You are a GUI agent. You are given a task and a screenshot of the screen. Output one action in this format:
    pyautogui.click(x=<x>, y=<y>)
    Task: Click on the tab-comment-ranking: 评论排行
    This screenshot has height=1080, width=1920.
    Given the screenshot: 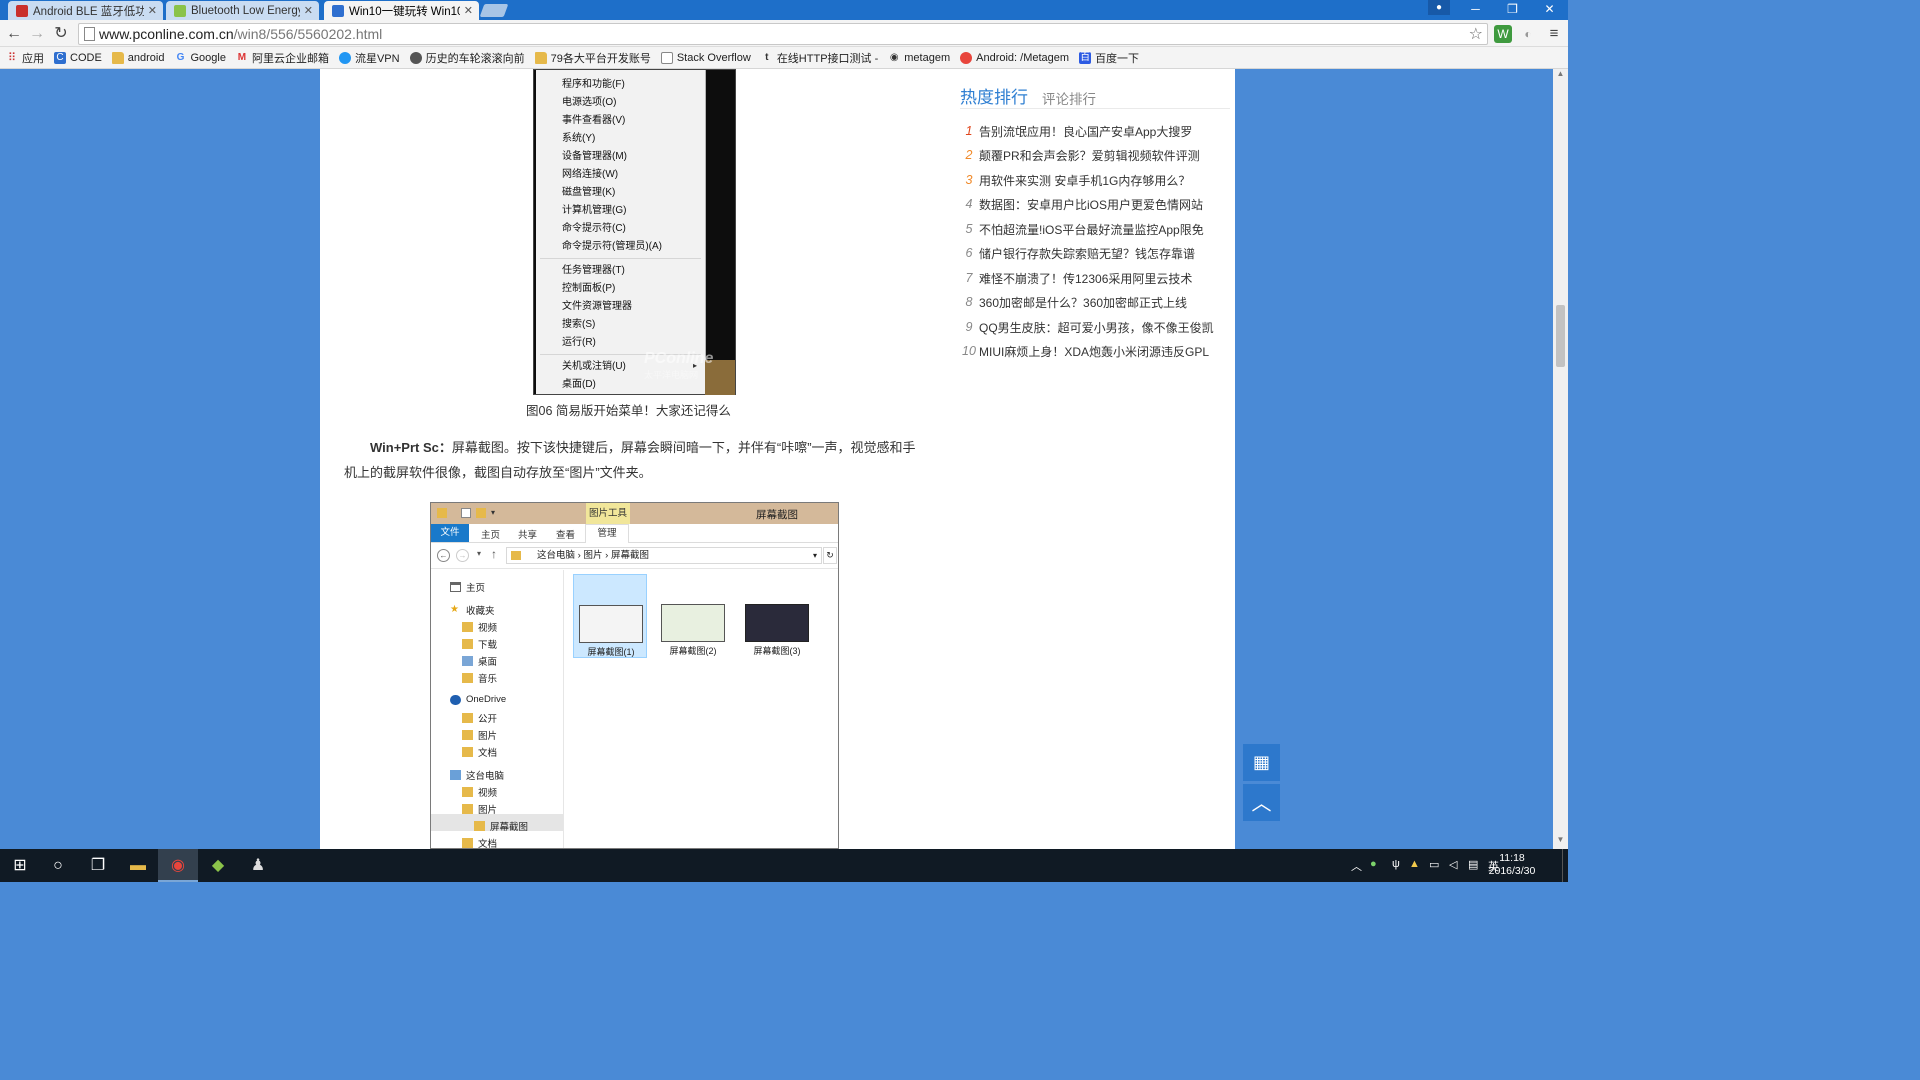 What is the action you would take?
    pyautogui.click(x=1069, y=98)
    